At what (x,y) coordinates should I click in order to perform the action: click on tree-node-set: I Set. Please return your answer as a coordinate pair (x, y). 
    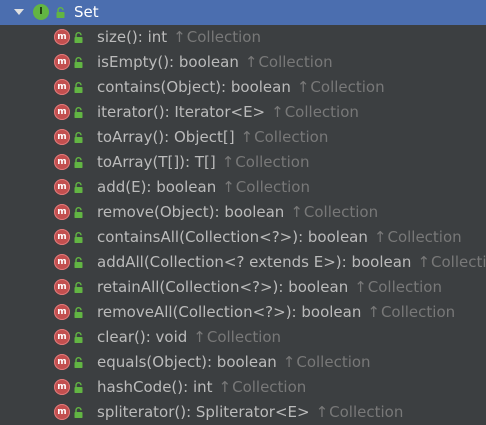
    Looking at the image, I should click on (243, 12).